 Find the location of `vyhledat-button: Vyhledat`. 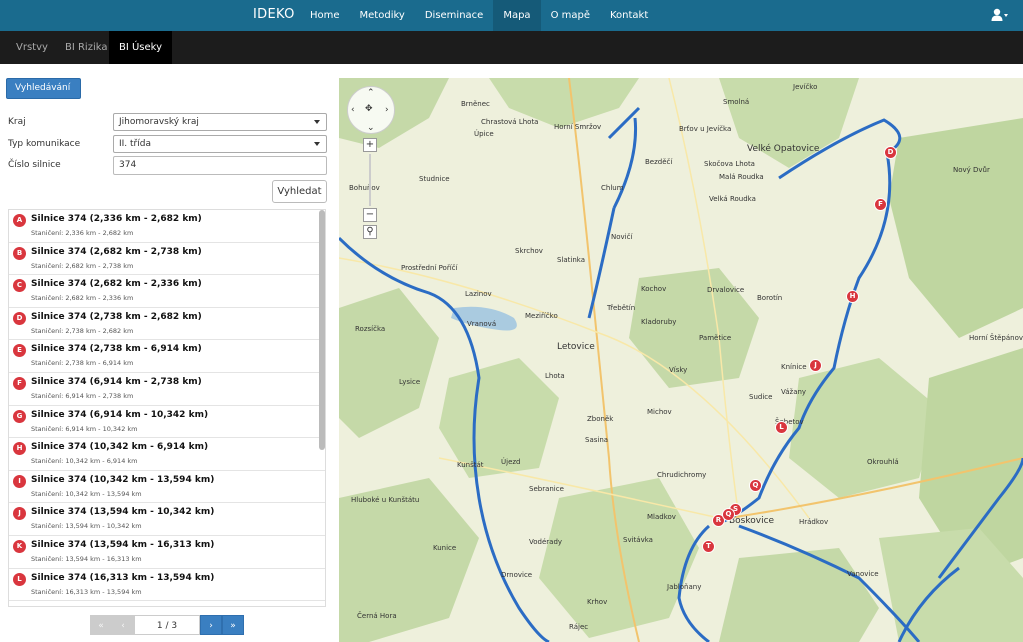

vyhledat-button: Vyhledat is located at coordinates (299, 191).